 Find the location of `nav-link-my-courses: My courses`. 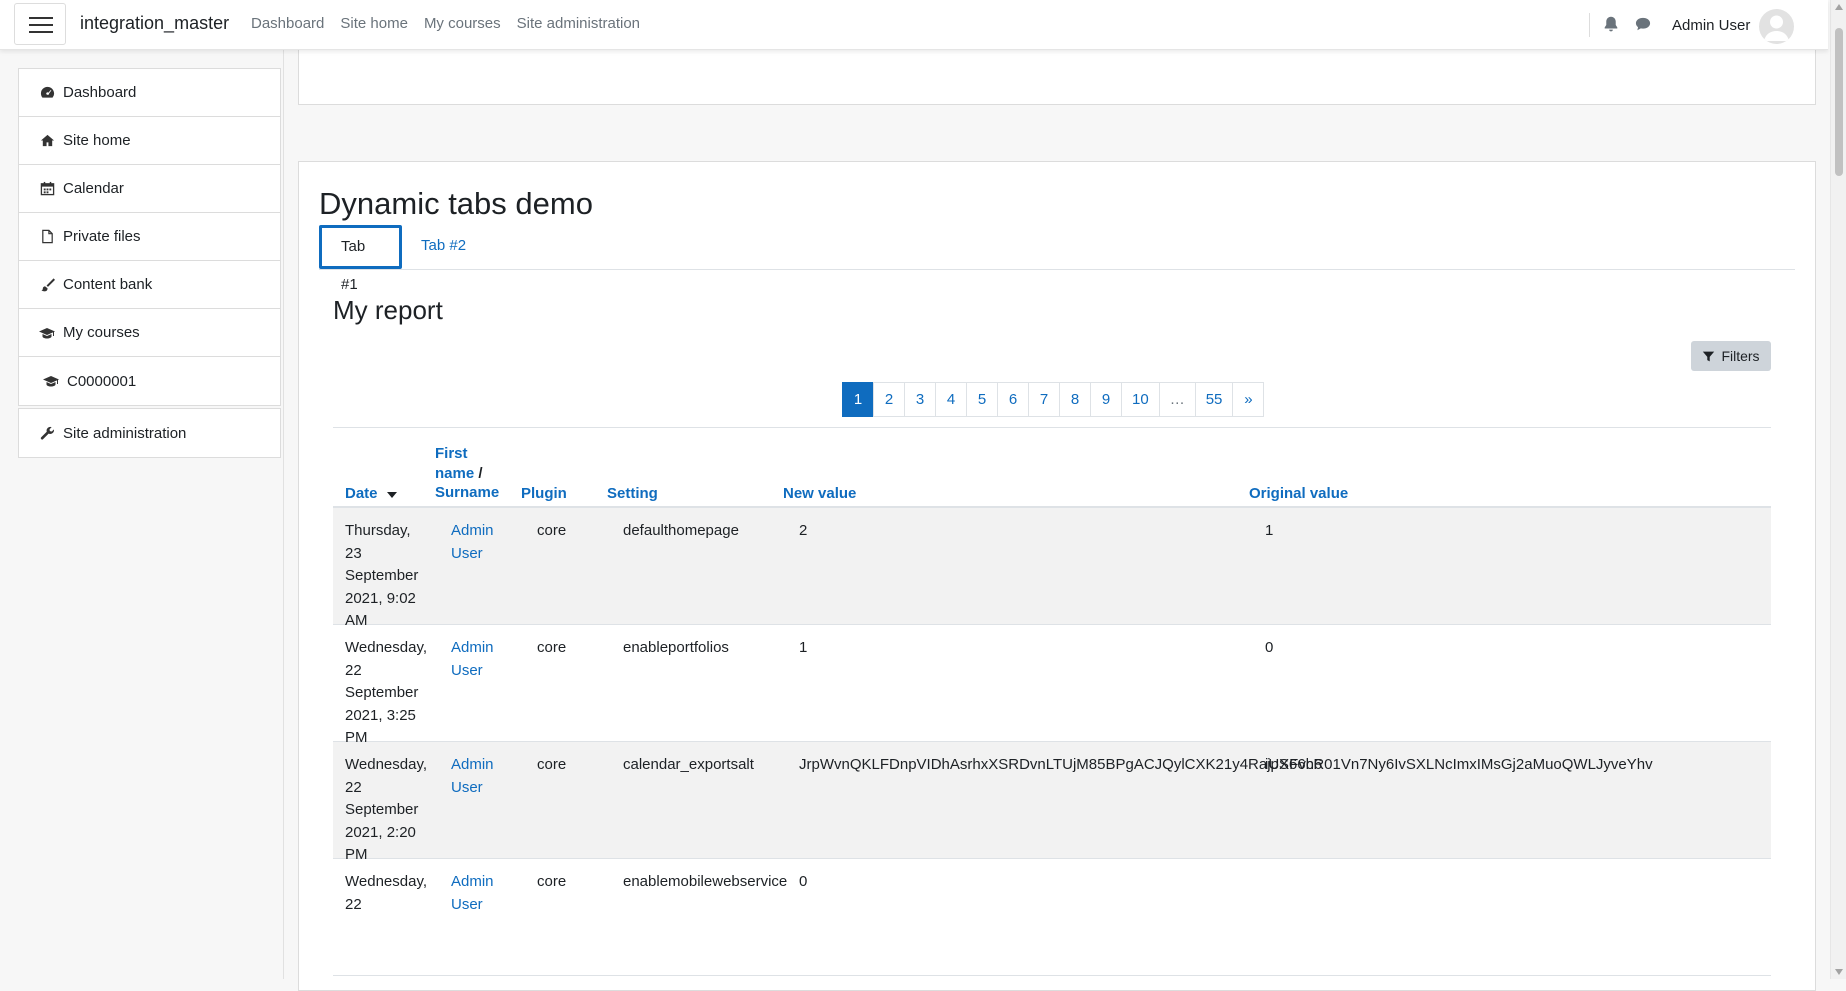

nav-link-my-courses: My courses is located at coordinates (462, 23).